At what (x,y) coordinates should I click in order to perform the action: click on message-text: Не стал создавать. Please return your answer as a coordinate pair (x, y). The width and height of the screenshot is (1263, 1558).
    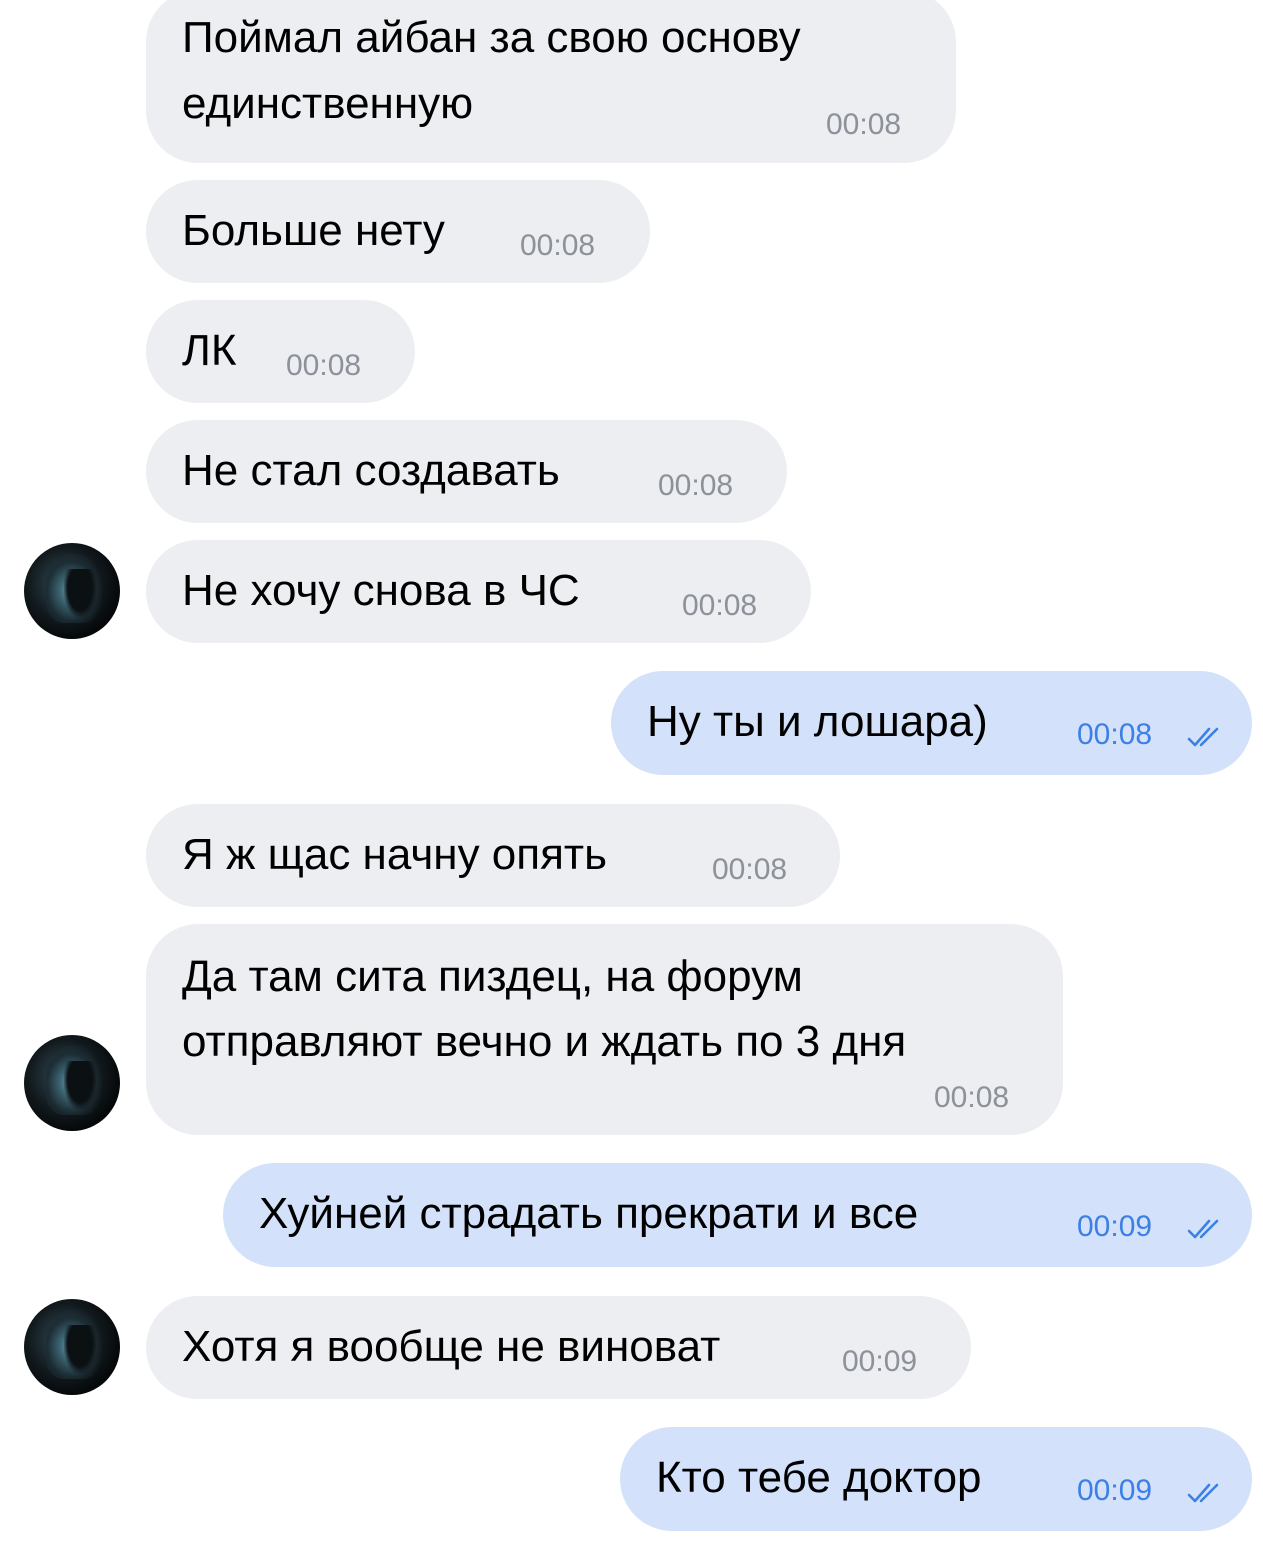
    Looking at the image, I should click on (371, 470).